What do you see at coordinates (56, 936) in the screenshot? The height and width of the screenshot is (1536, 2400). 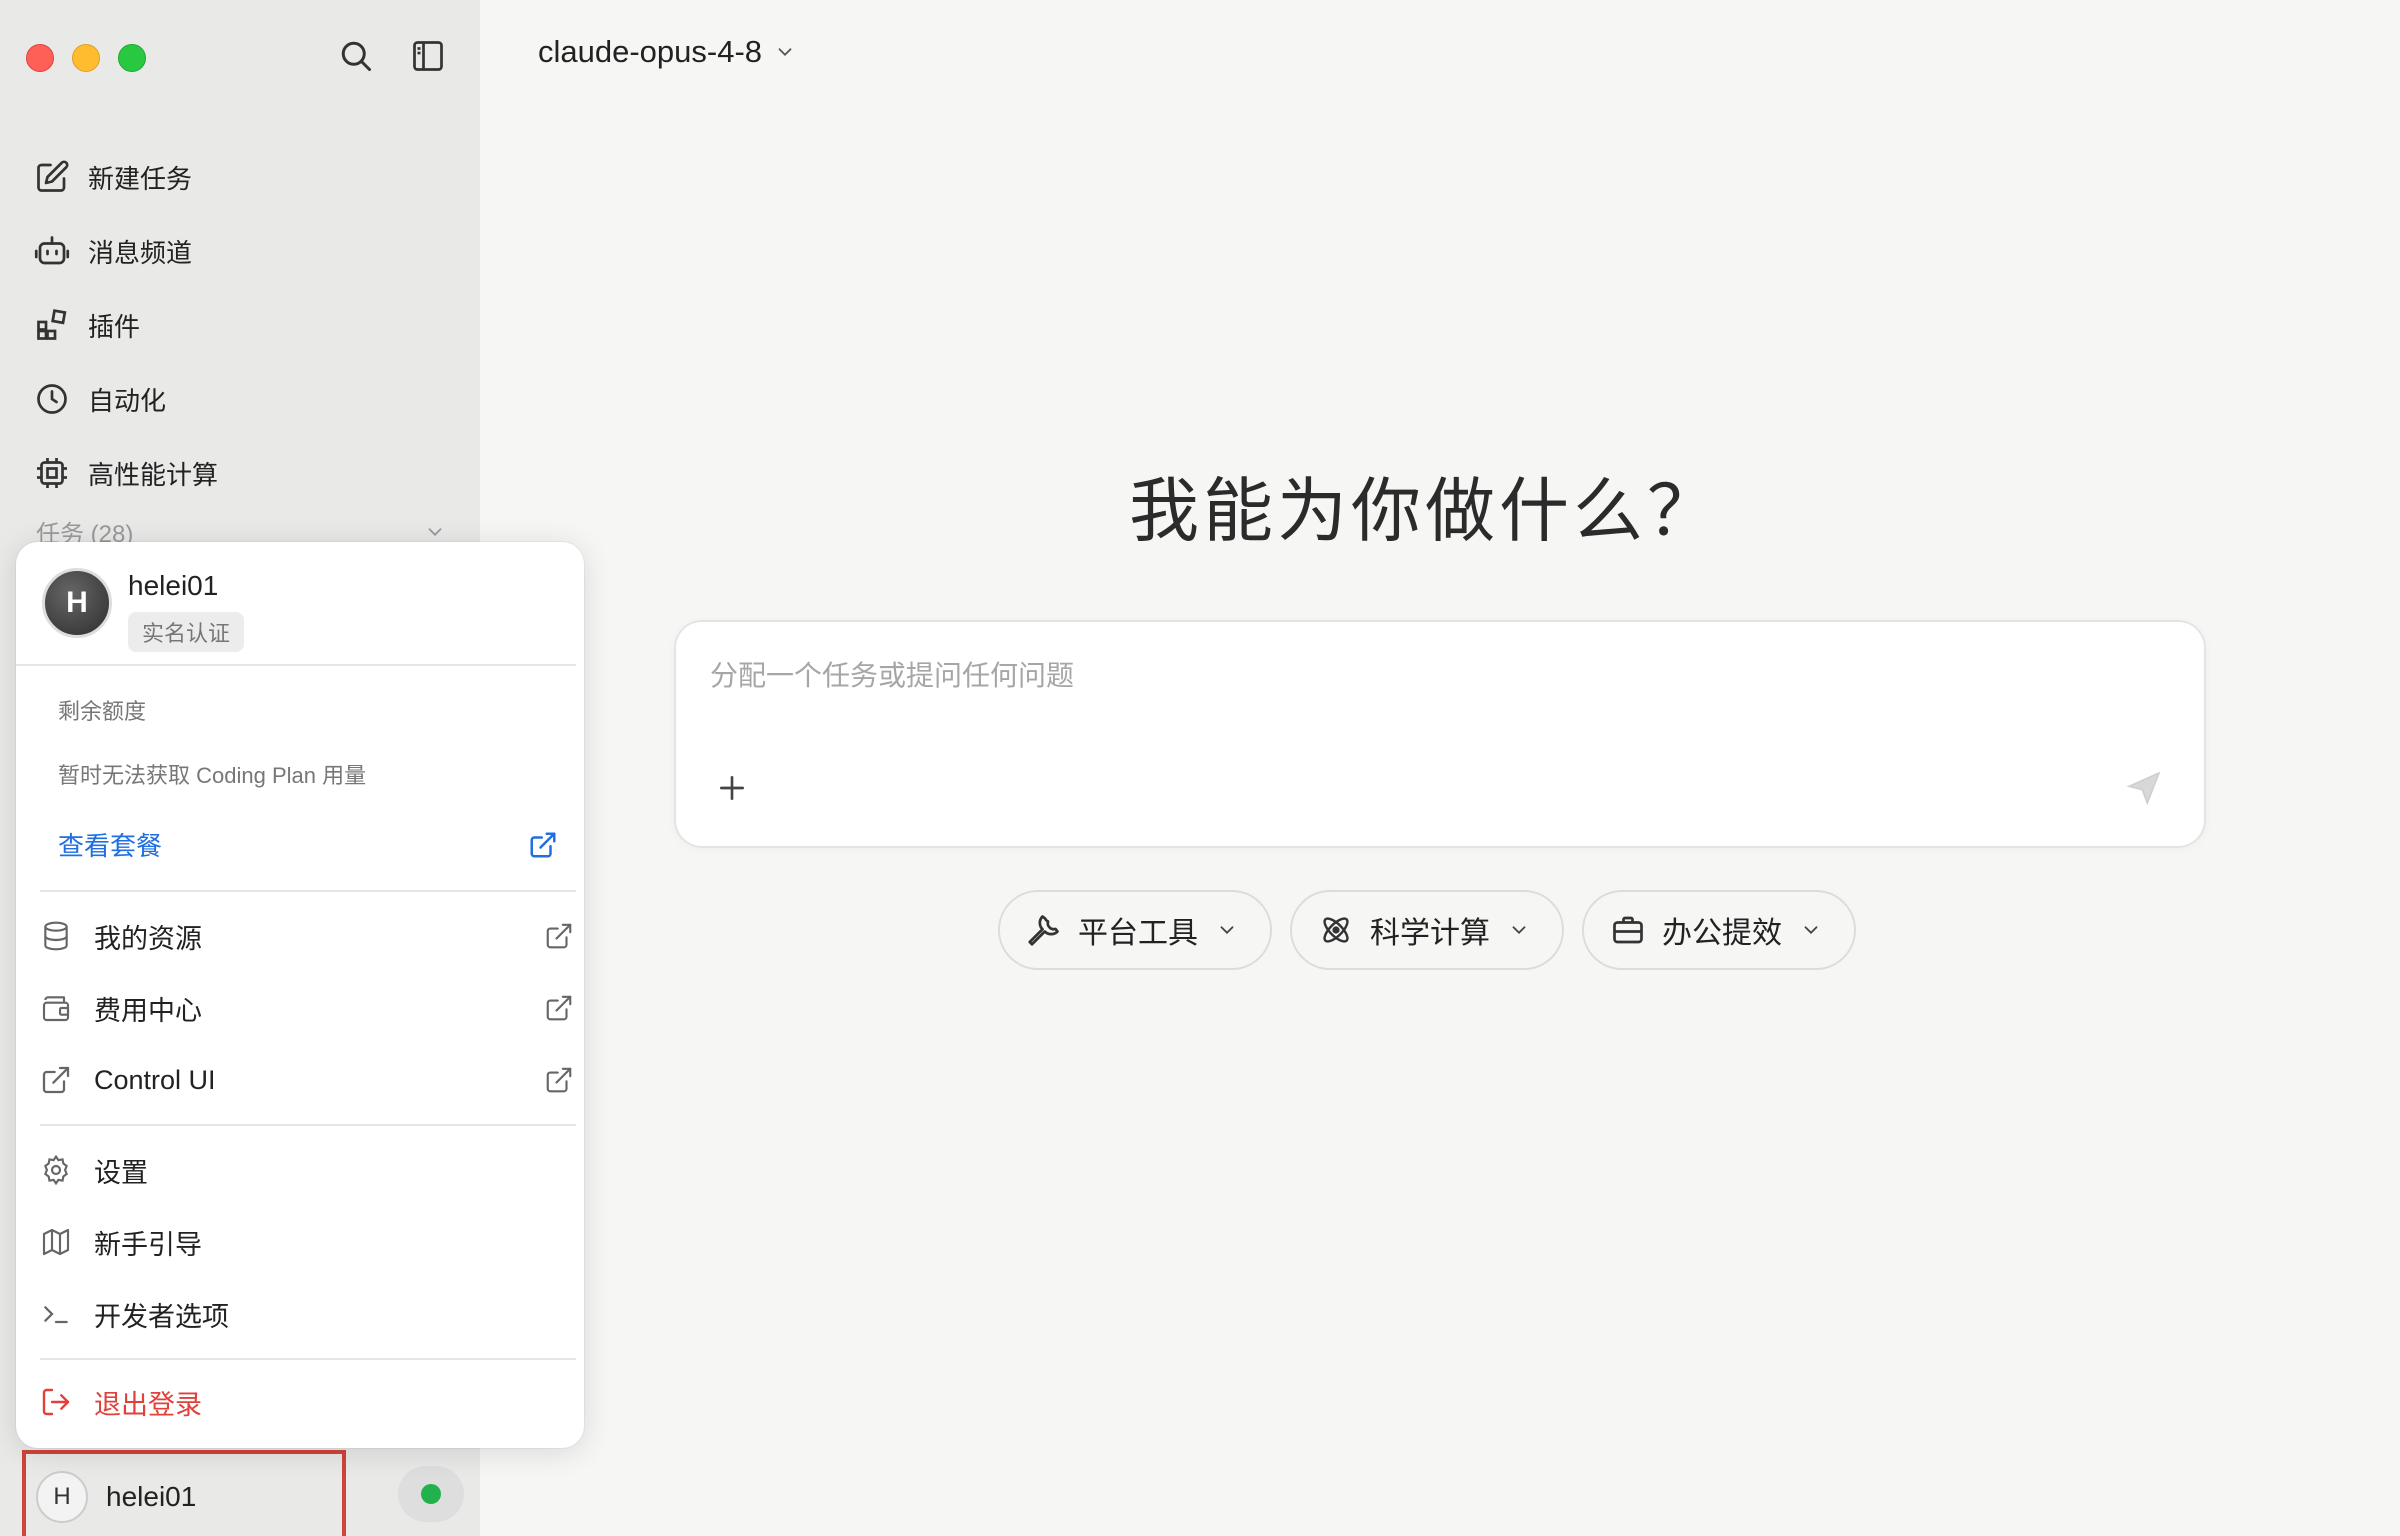 I see `database-icon` at bounding box center [56, 936].